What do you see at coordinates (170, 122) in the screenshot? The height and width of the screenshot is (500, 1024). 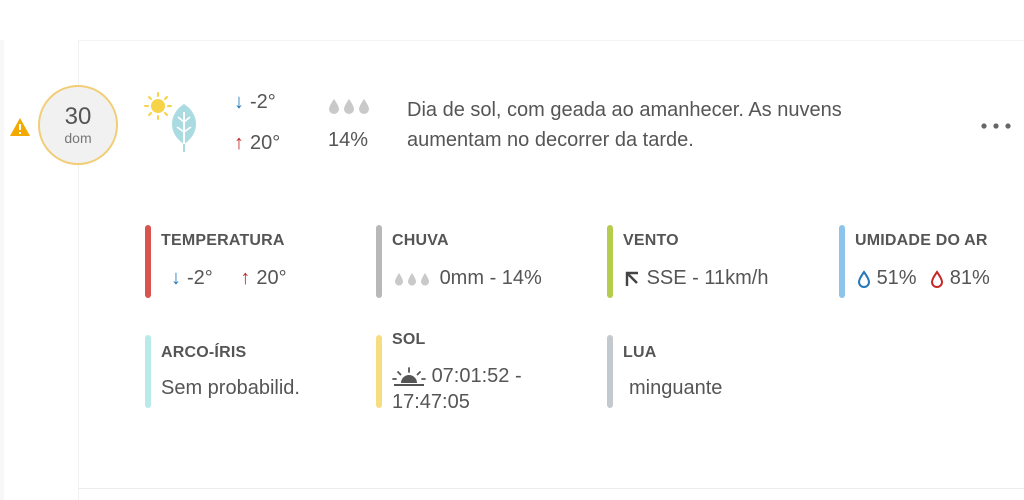 I see `weather-icon` at bounding box center [170, 122].